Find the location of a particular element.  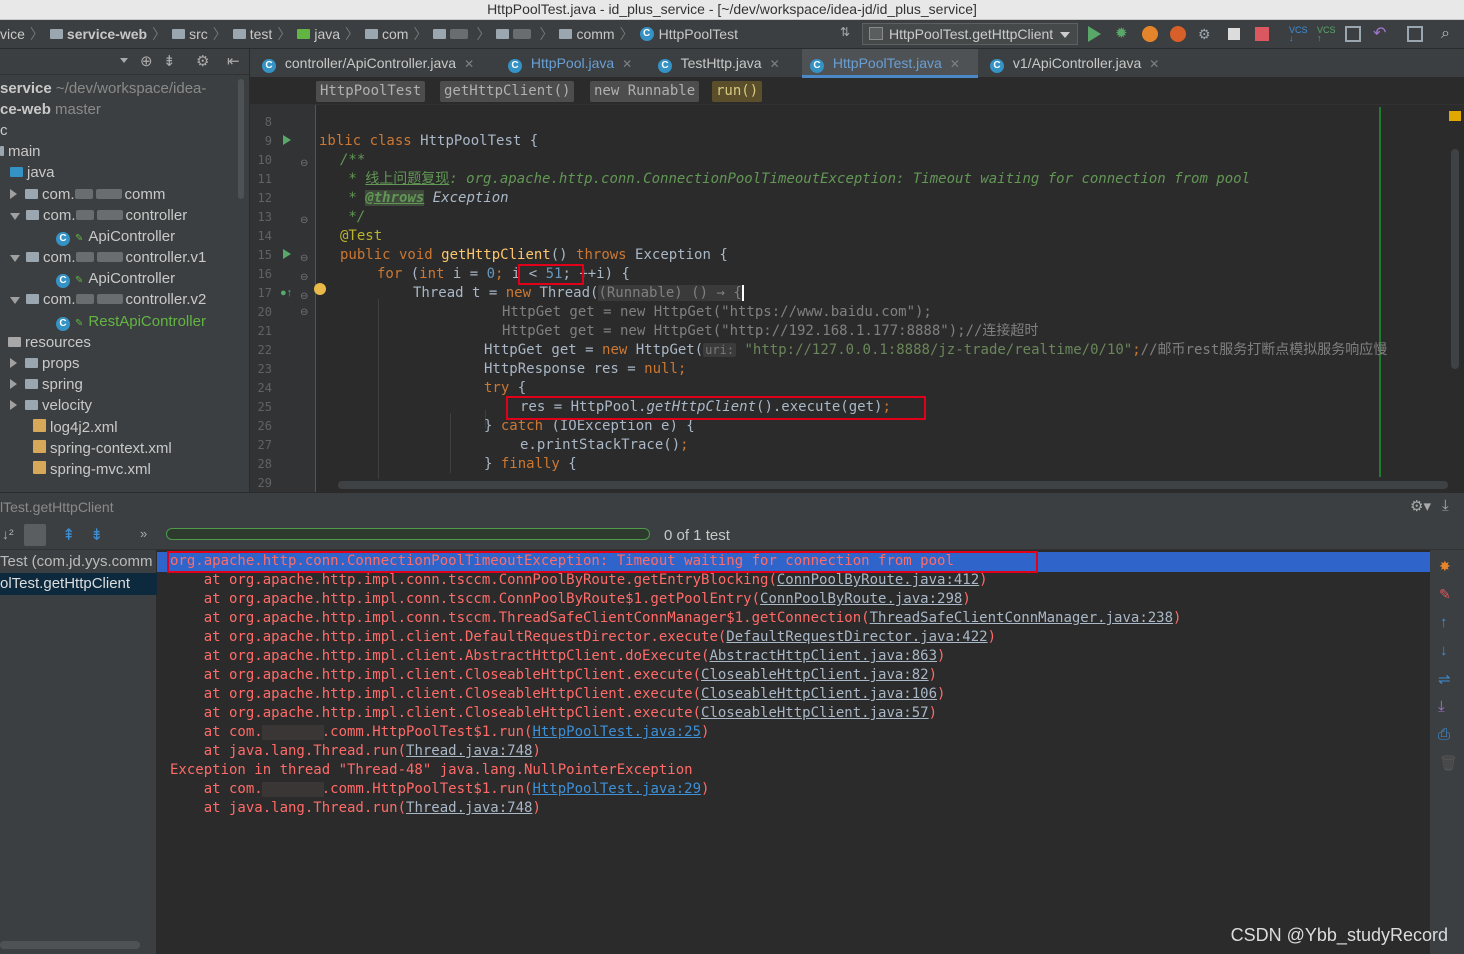

tree-row-package-controller-v1: com. controller.v1 is located at coordinates (108, 257).